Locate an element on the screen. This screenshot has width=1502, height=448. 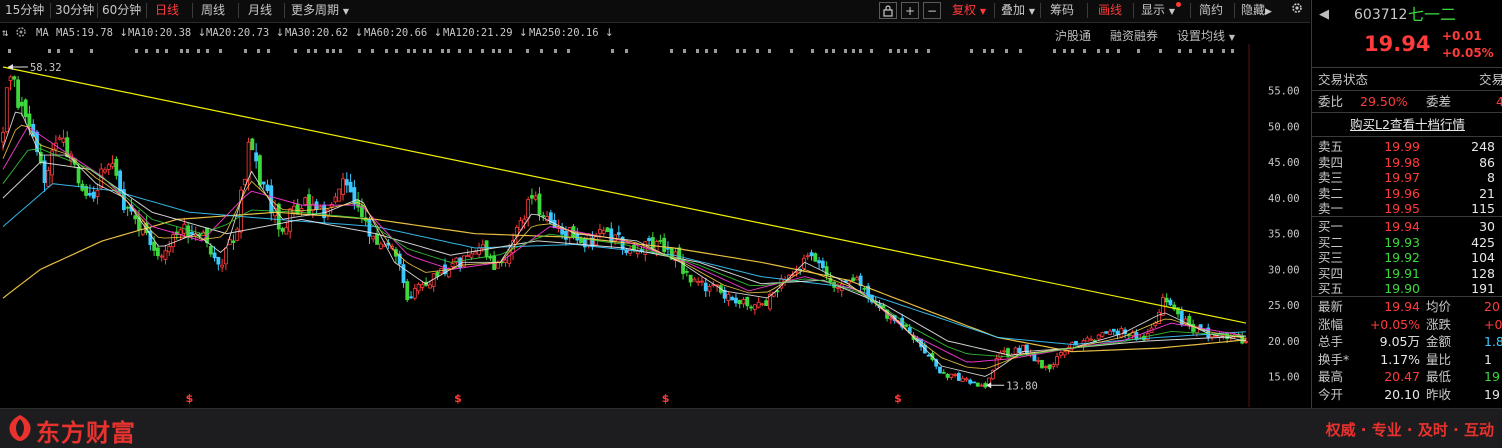
margin-trading-button: 融资融券 is located at coordinates (1134, 35).